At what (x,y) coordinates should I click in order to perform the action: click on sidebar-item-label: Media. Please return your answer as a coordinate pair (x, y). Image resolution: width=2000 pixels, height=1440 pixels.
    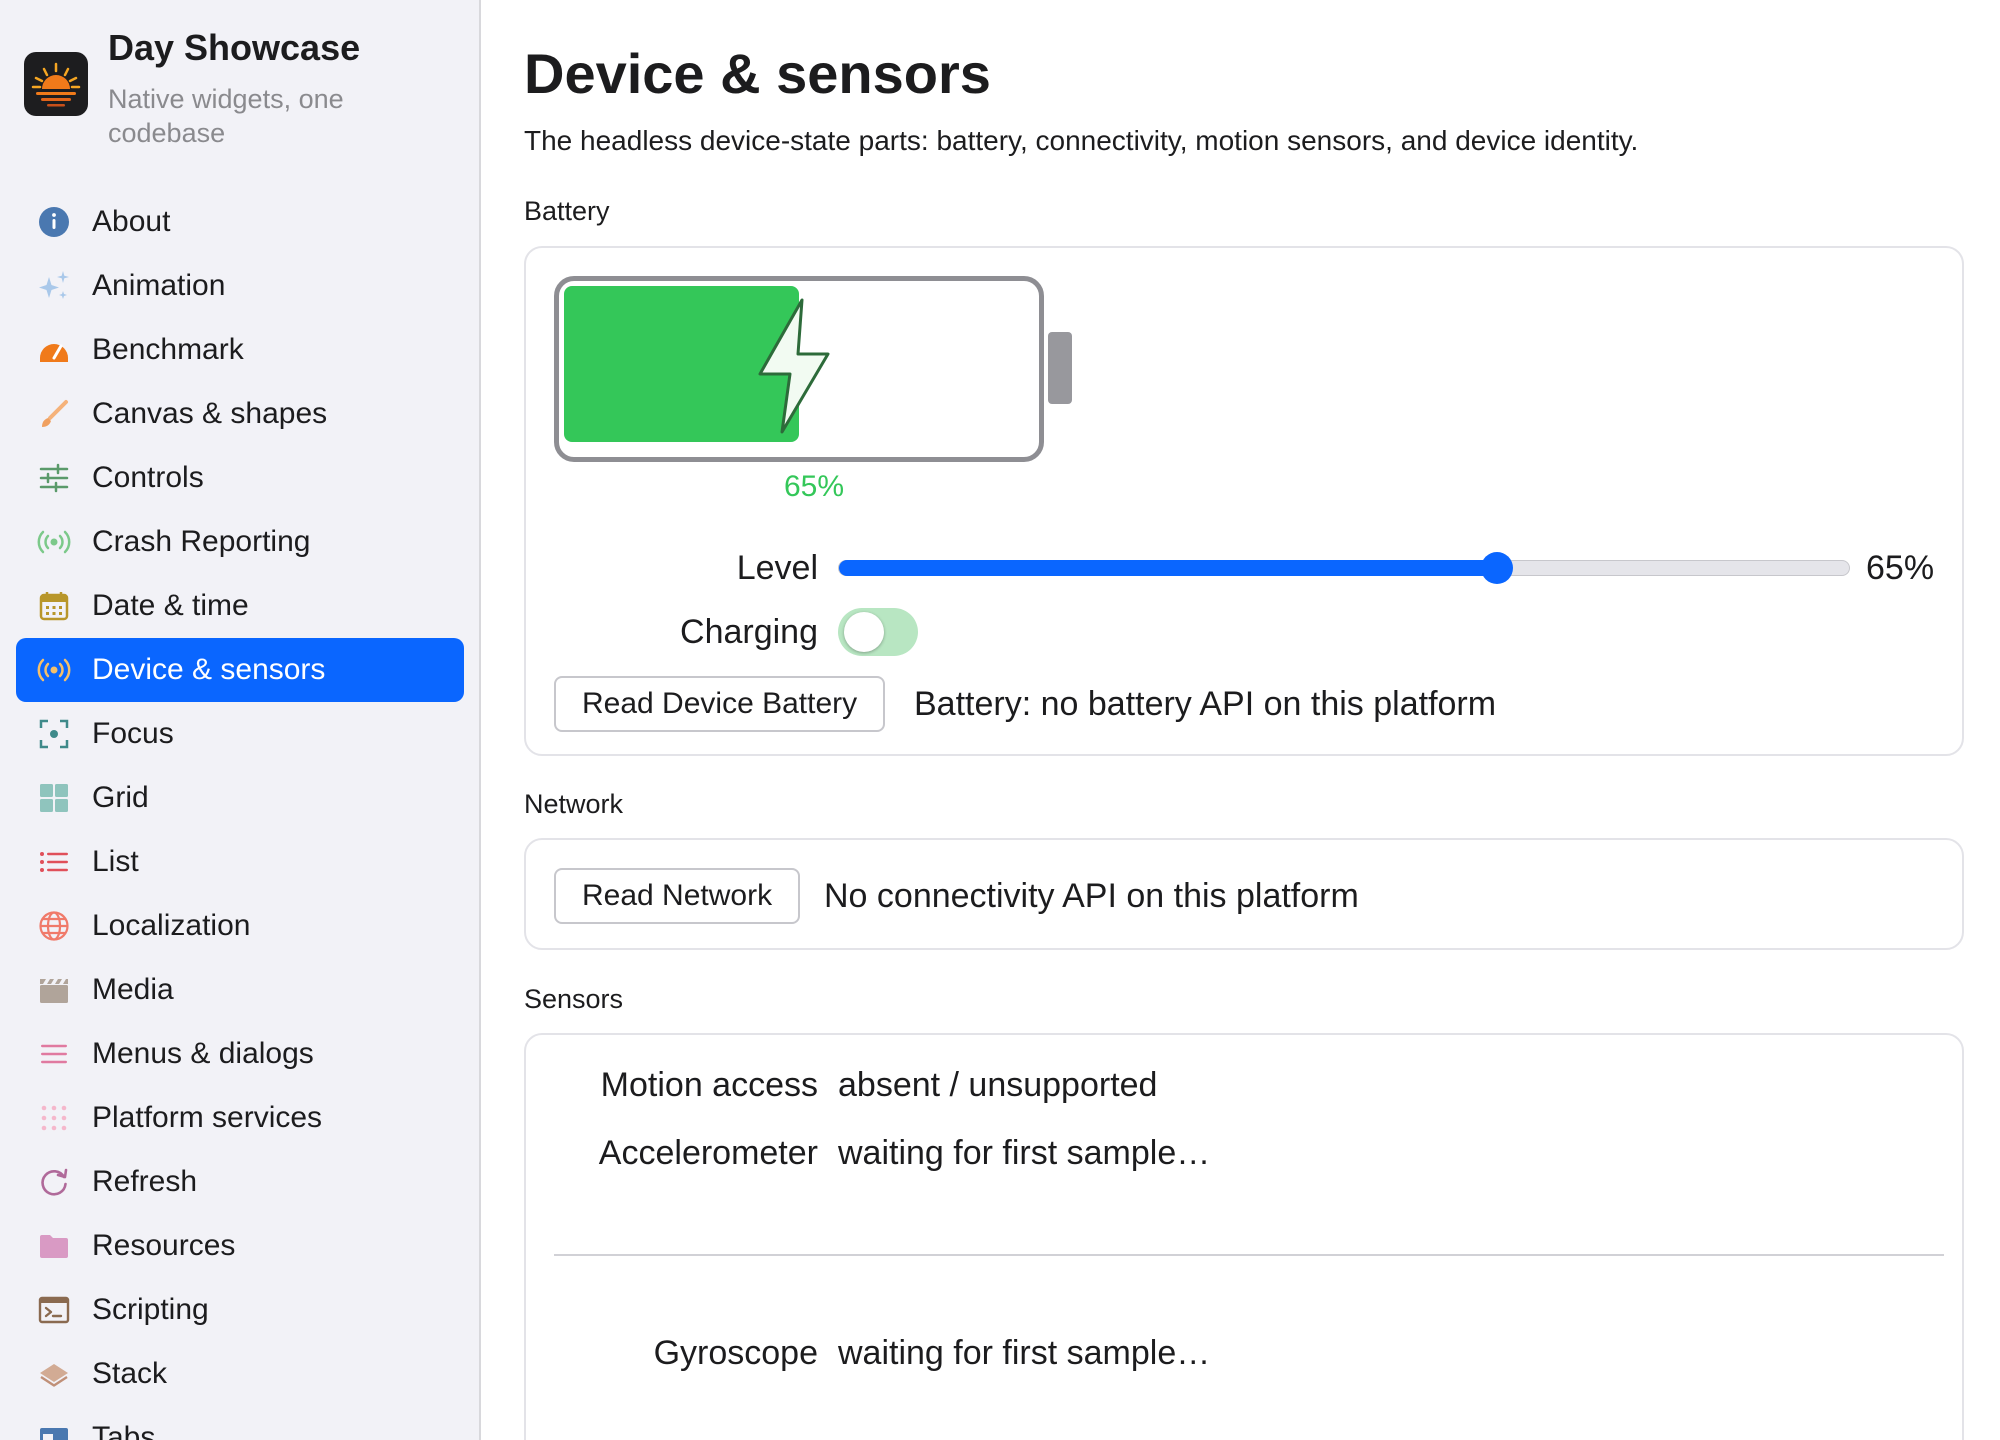
    Looking at the image, I should click on (133, 989).